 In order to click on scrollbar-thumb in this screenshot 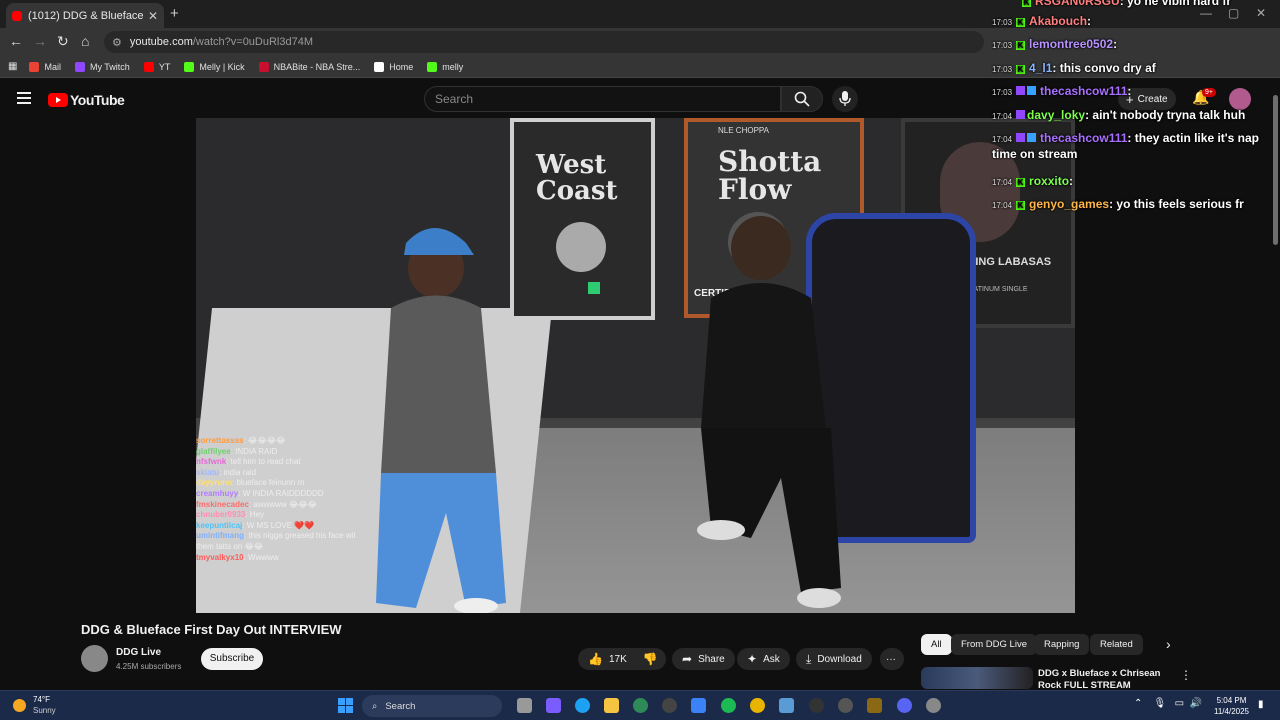, I will do `click(1275, 170)`.